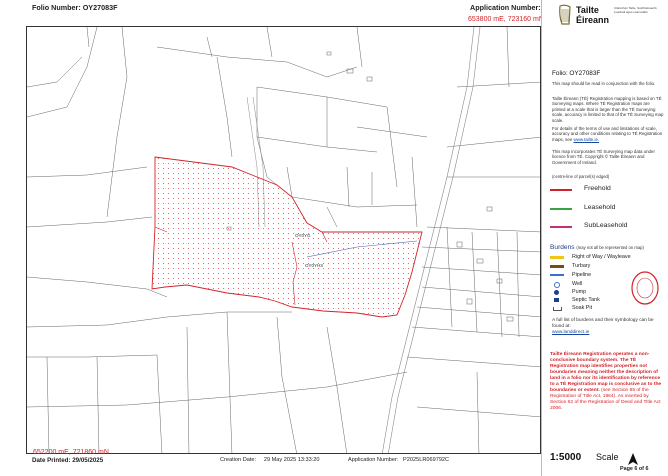 The height and width of the screenshot is (476, 668). What do you see at coordinates (71, 452) in the screenshot?
I see `coordinate-bottom-left: 652200 mE, 721860 mN` at bounding box center [71, 452].